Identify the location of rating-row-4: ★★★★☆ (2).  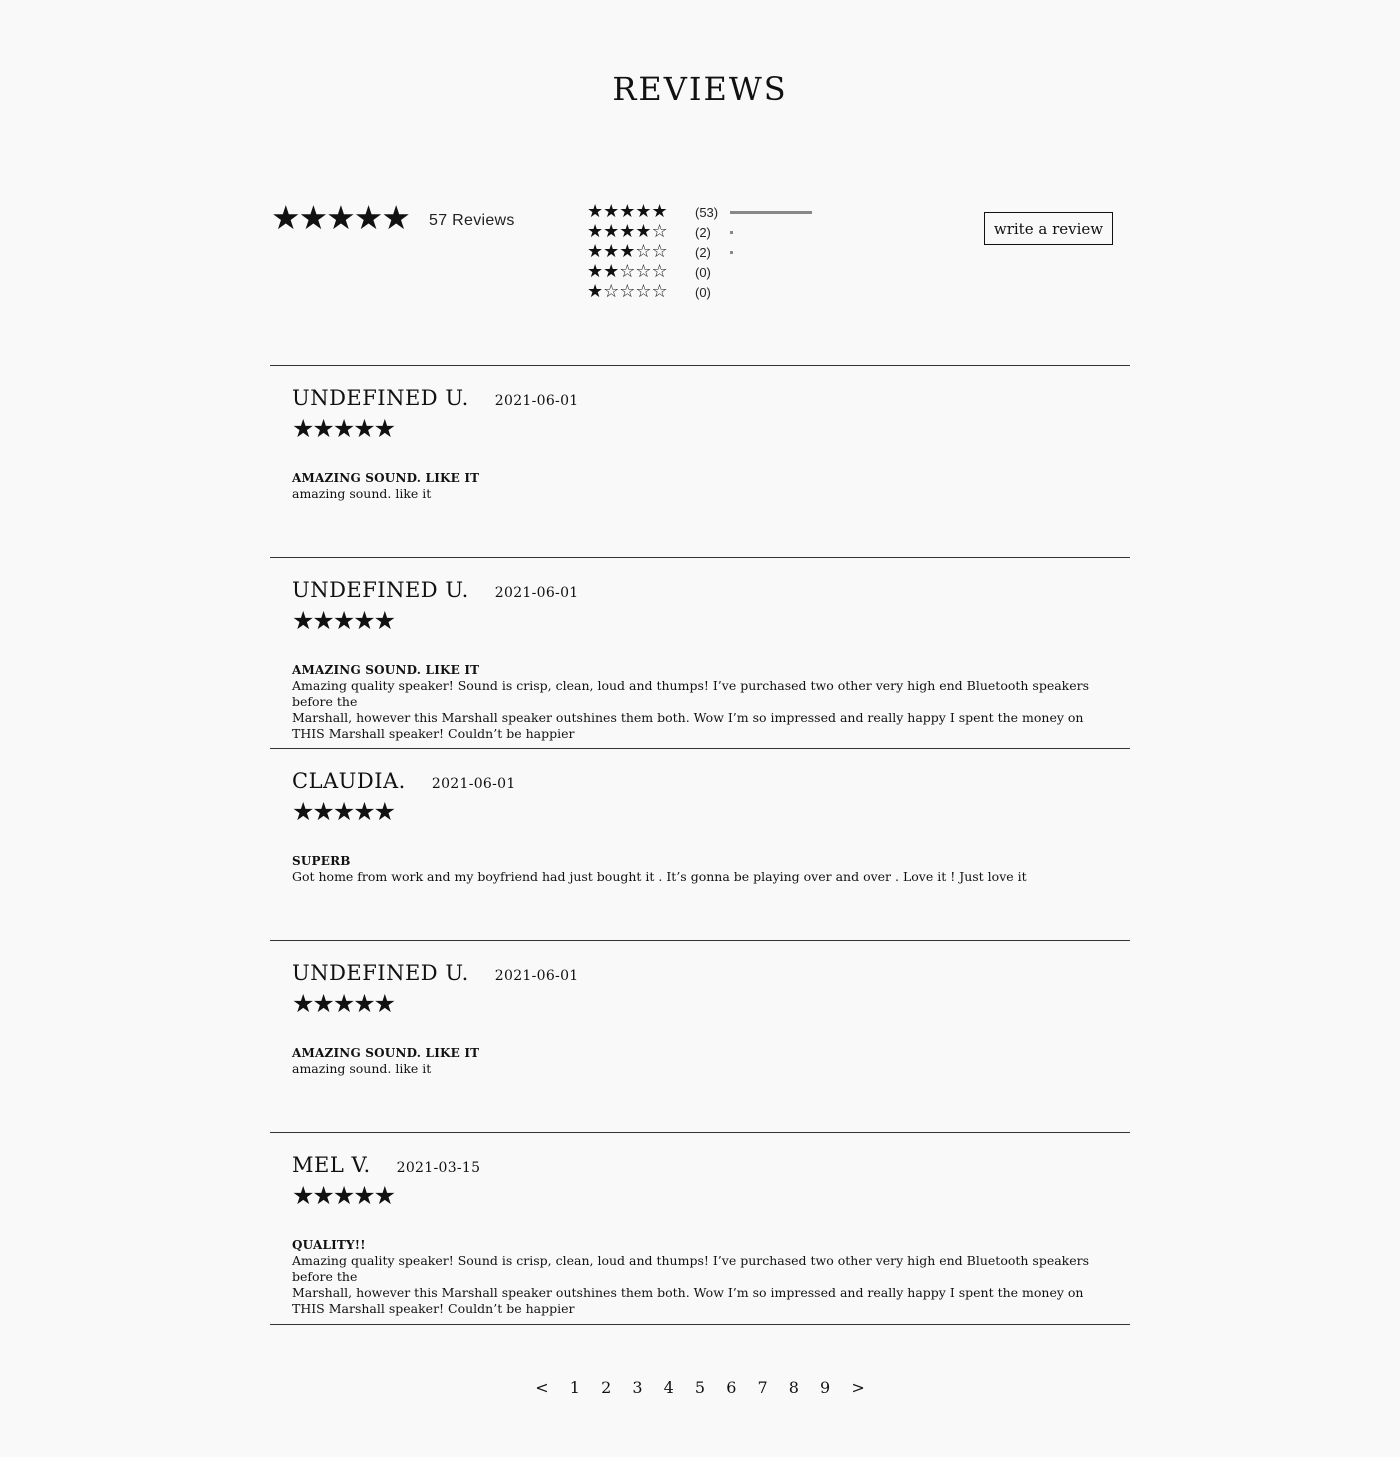
(707, 232).